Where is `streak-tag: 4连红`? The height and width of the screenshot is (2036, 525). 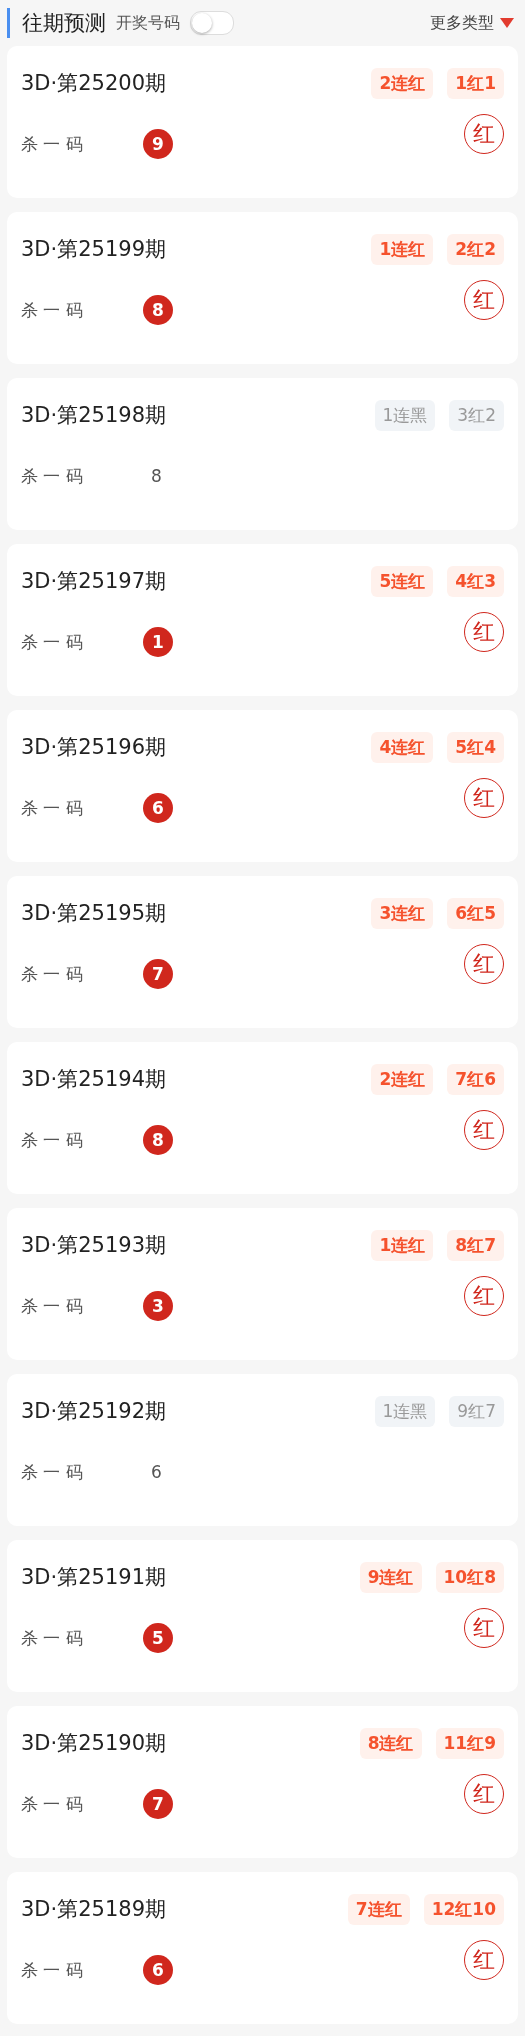 streak-tag: 4连红 is located at coordinates (402, 747).